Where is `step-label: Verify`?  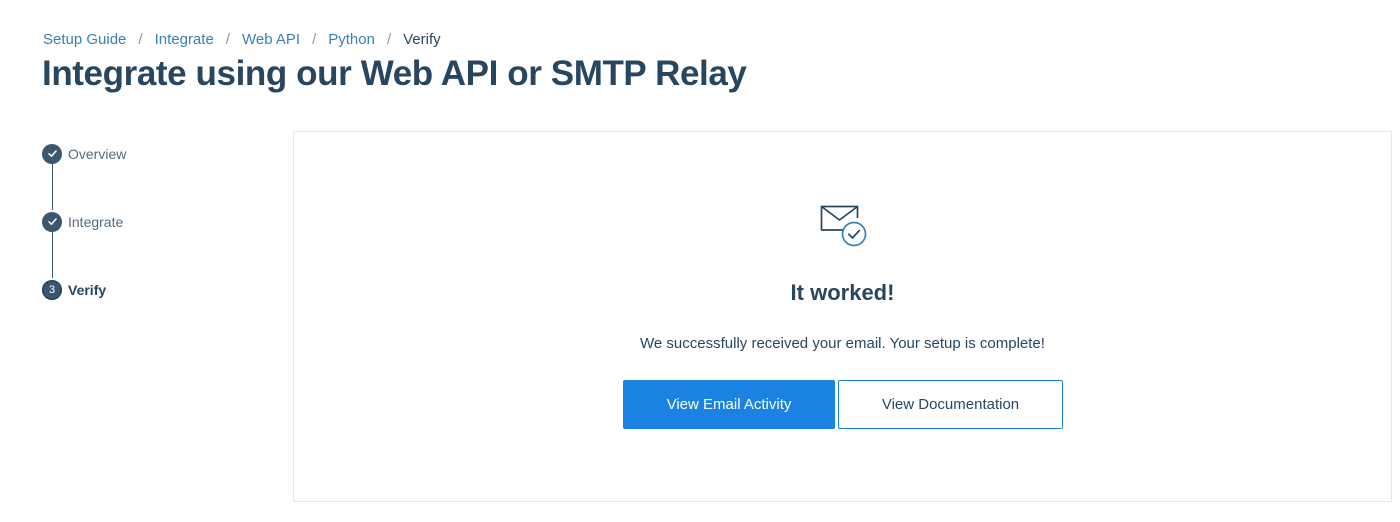
step-label: Verify is located at coordinates (87, 289).